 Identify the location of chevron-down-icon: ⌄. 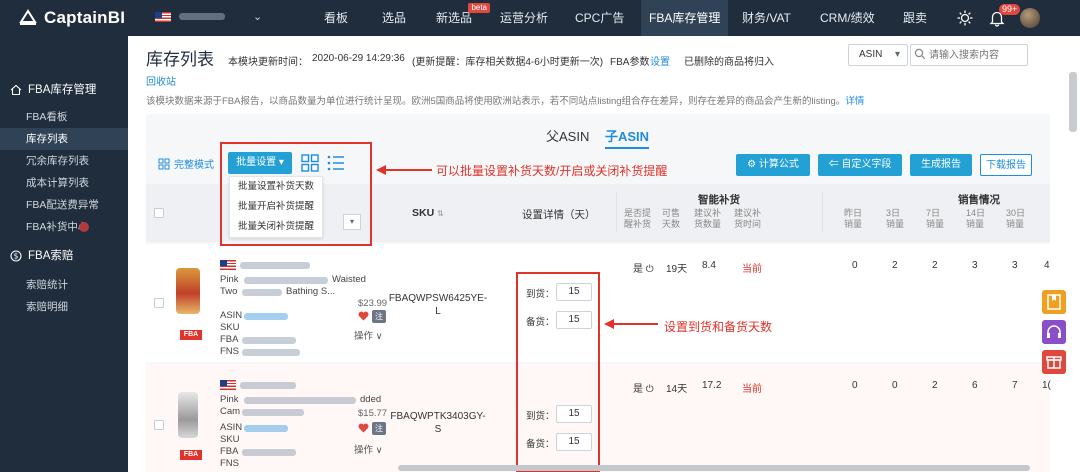
(258, 17).